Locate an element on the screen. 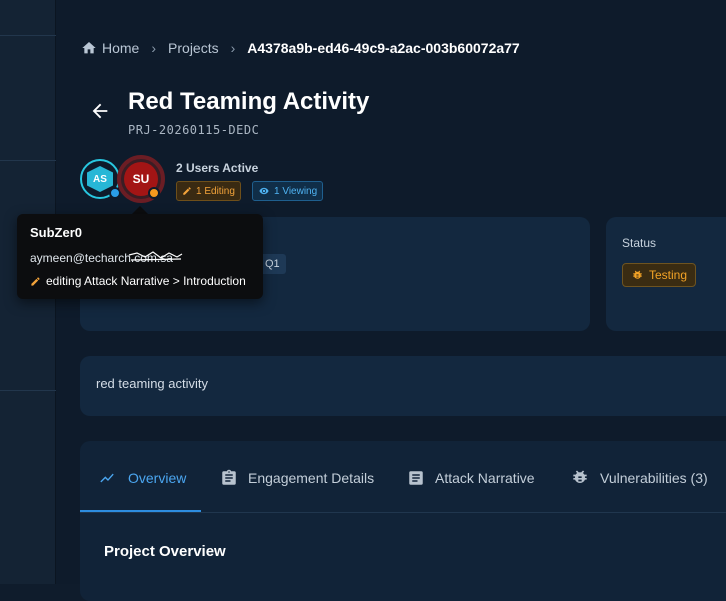  section-title: Project Overview is located at coordinates (165, 551).